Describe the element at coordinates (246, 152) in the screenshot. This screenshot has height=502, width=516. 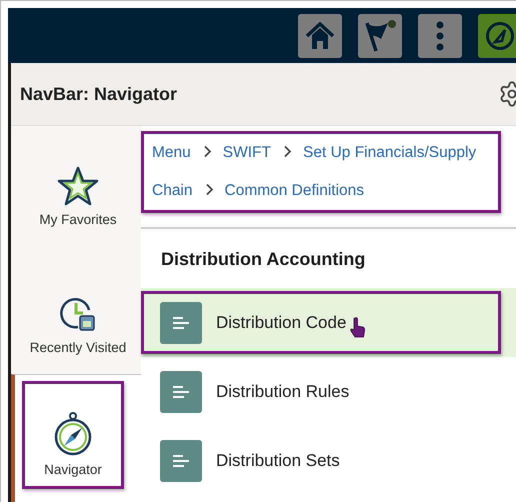
I see `breadcrumb-link: SWIFT` at that location.